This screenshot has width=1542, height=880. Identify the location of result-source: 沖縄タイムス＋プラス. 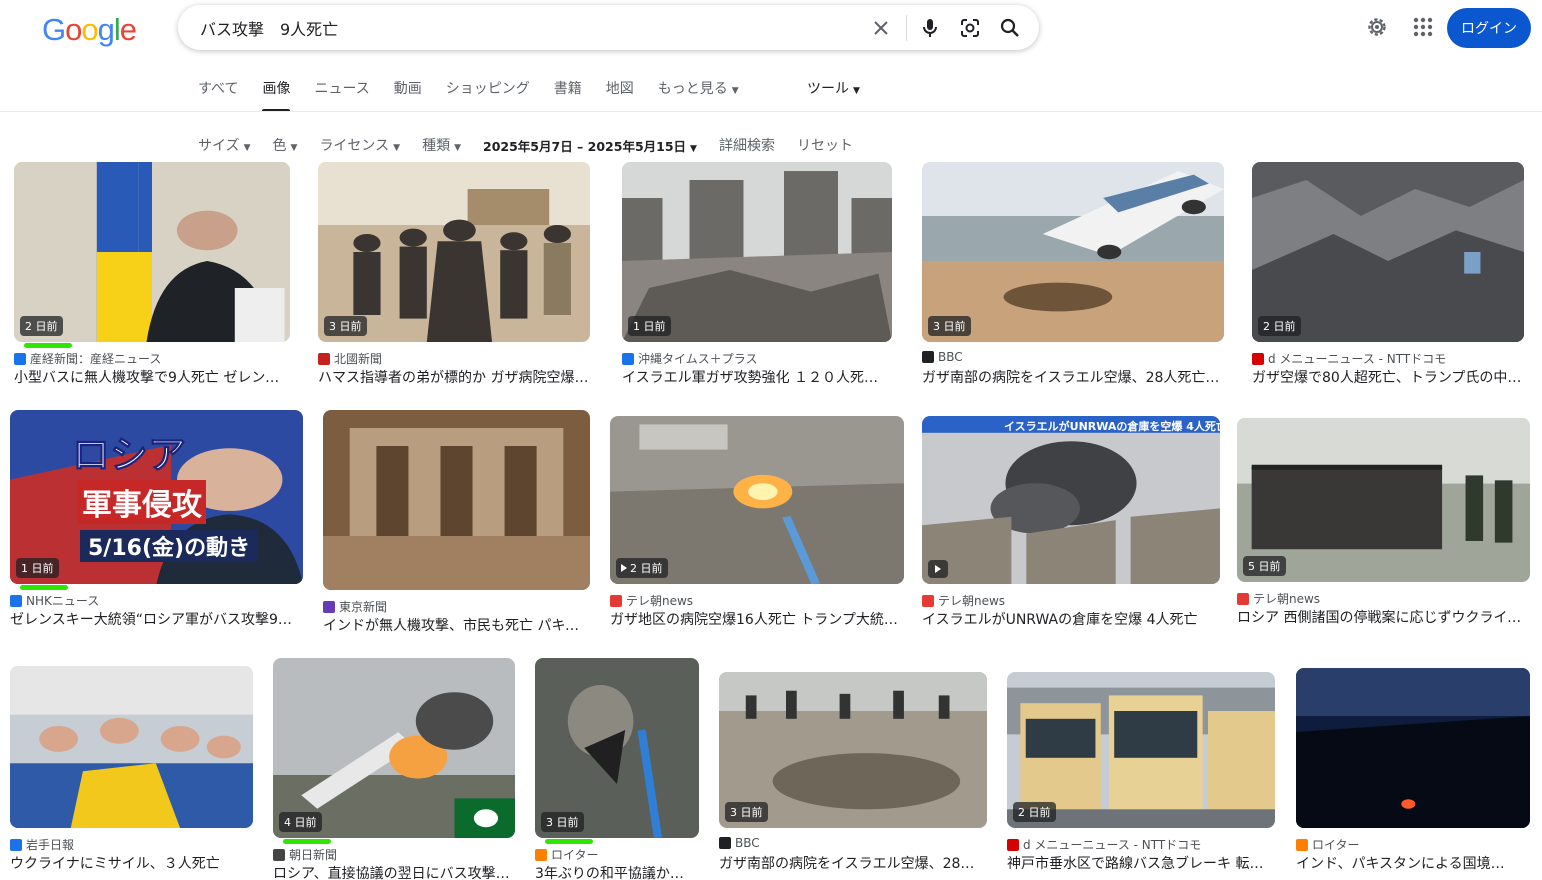
(690, 358).